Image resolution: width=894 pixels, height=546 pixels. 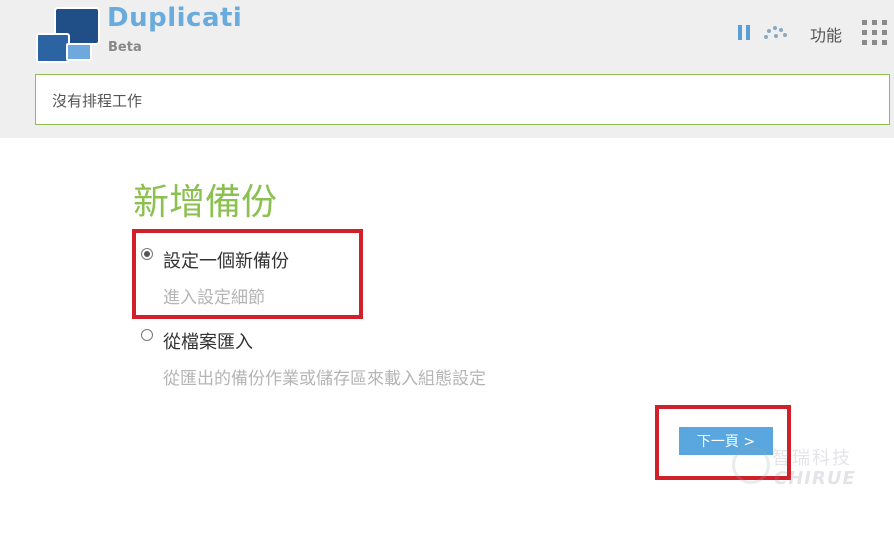 I want to click on app-subtitle: Beta, so click(x=125, y=47).